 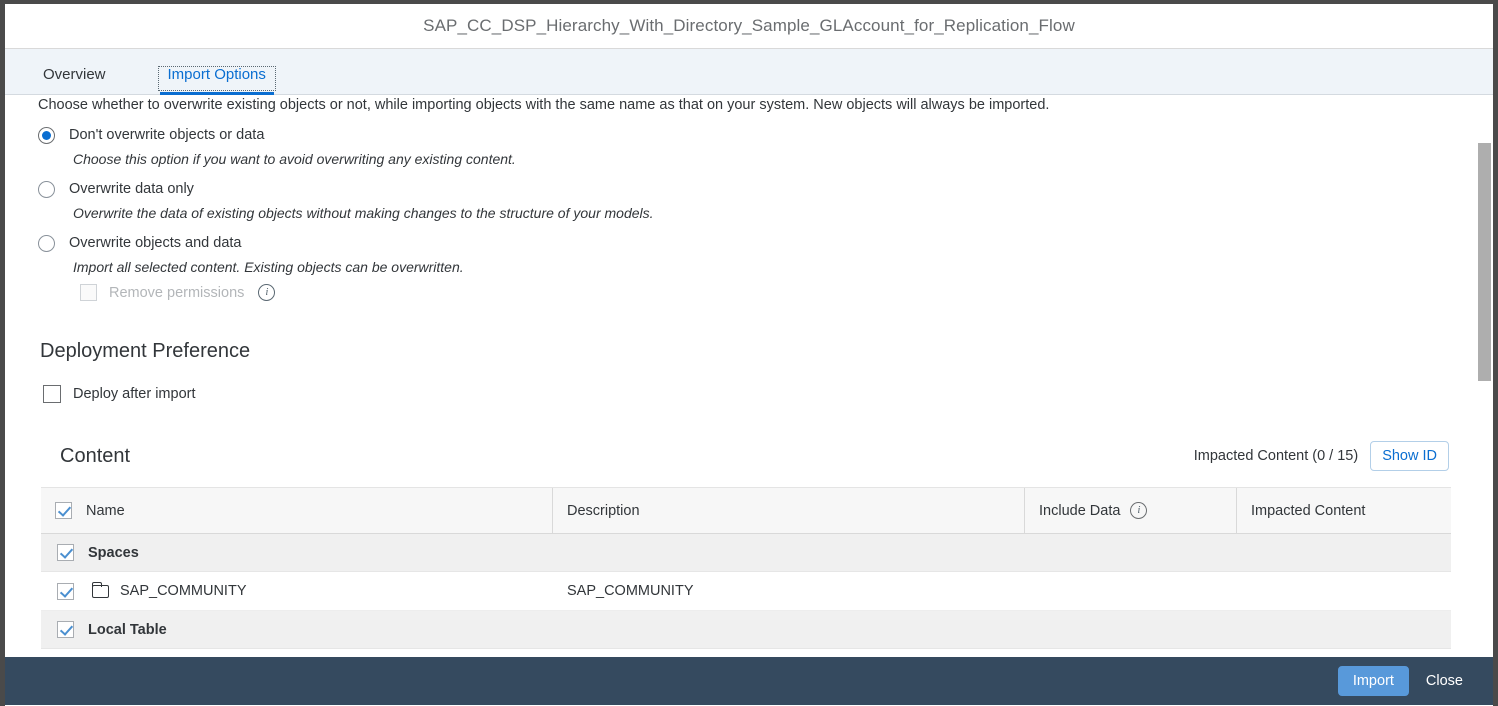 I want to click on folder-icon, so click(x=100, y=589).